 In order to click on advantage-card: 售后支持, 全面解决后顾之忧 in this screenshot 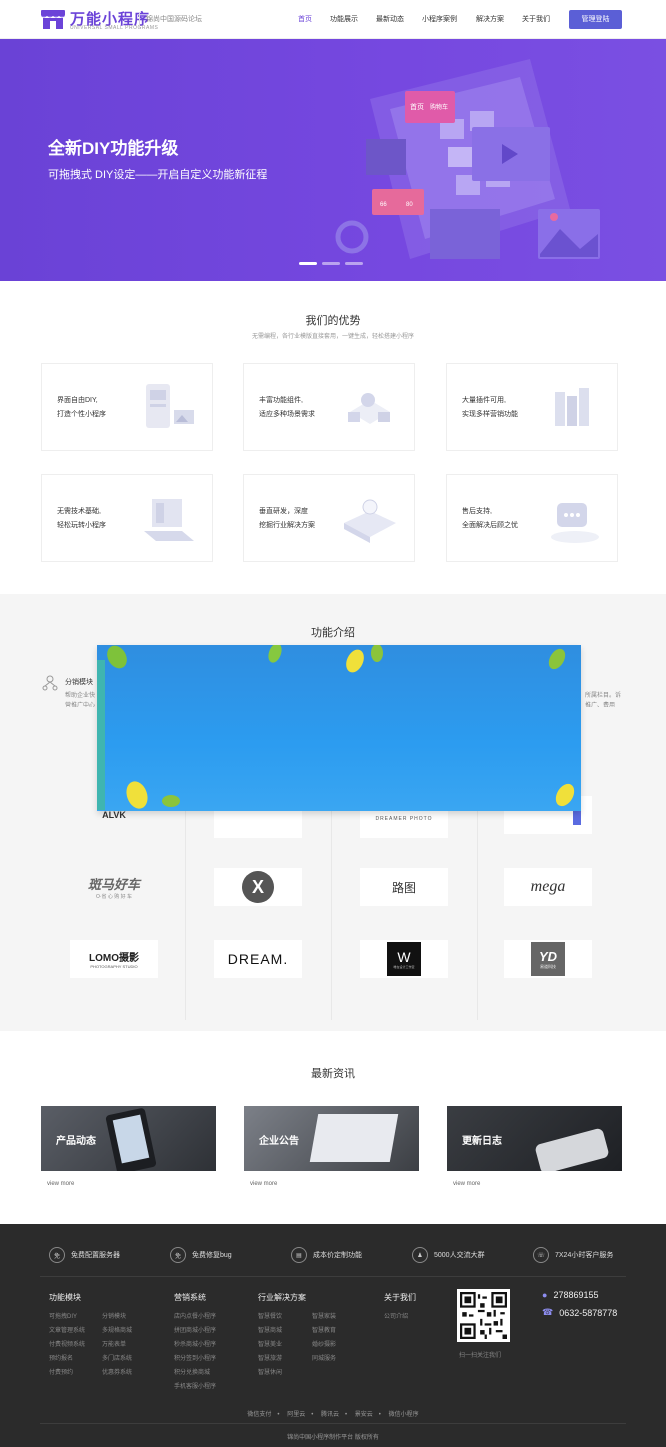, I will do `click(532, 518)`.